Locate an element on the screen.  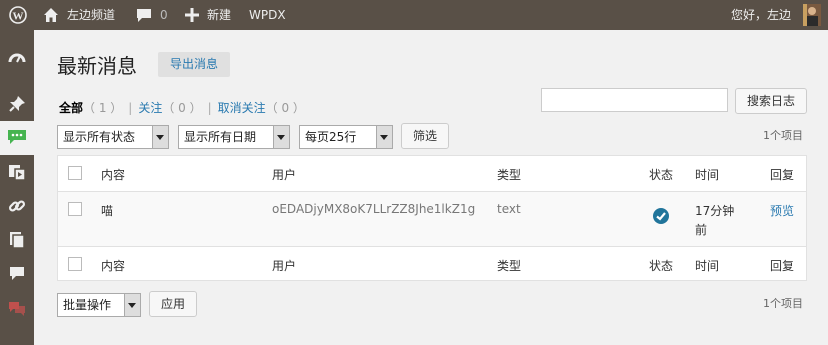
column-header-status: 状态 is located at coordinates (661, 174).